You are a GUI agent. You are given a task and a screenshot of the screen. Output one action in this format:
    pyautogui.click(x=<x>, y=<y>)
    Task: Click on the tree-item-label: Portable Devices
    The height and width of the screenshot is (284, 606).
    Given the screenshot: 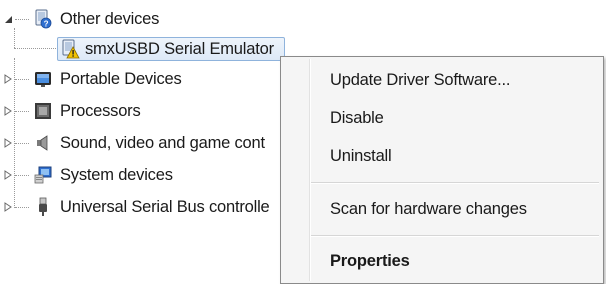 What is the action you would take?
    pyautogui.click(x=121, y=79)
    